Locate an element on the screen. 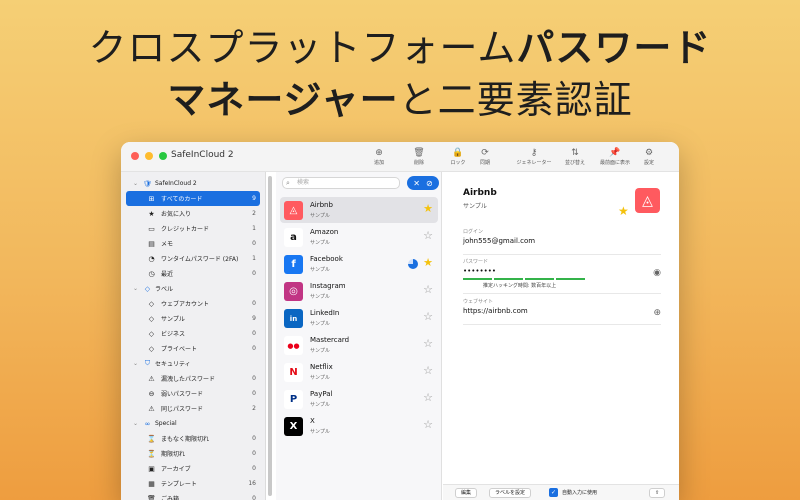  sidebar-group-label: Special is located at coordinates (166, 423).